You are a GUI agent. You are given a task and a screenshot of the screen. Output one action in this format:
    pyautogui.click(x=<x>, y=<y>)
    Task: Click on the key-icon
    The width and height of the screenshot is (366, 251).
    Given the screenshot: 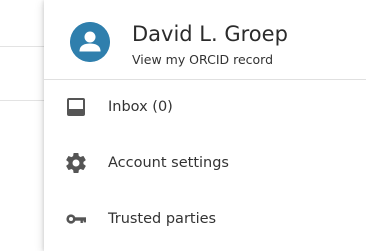 What is the action you would take?
    pyautogui.click(x=76, y=219)
    